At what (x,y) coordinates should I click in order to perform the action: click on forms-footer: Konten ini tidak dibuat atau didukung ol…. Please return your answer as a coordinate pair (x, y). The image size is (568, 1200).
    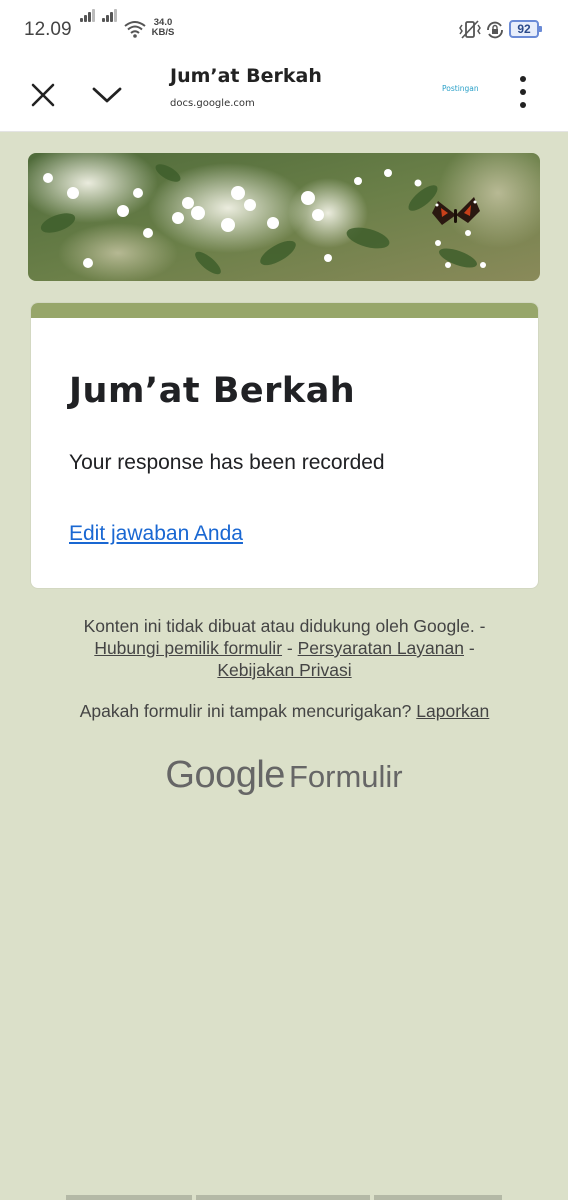
    Looking at the image, I should click on (284, 668).